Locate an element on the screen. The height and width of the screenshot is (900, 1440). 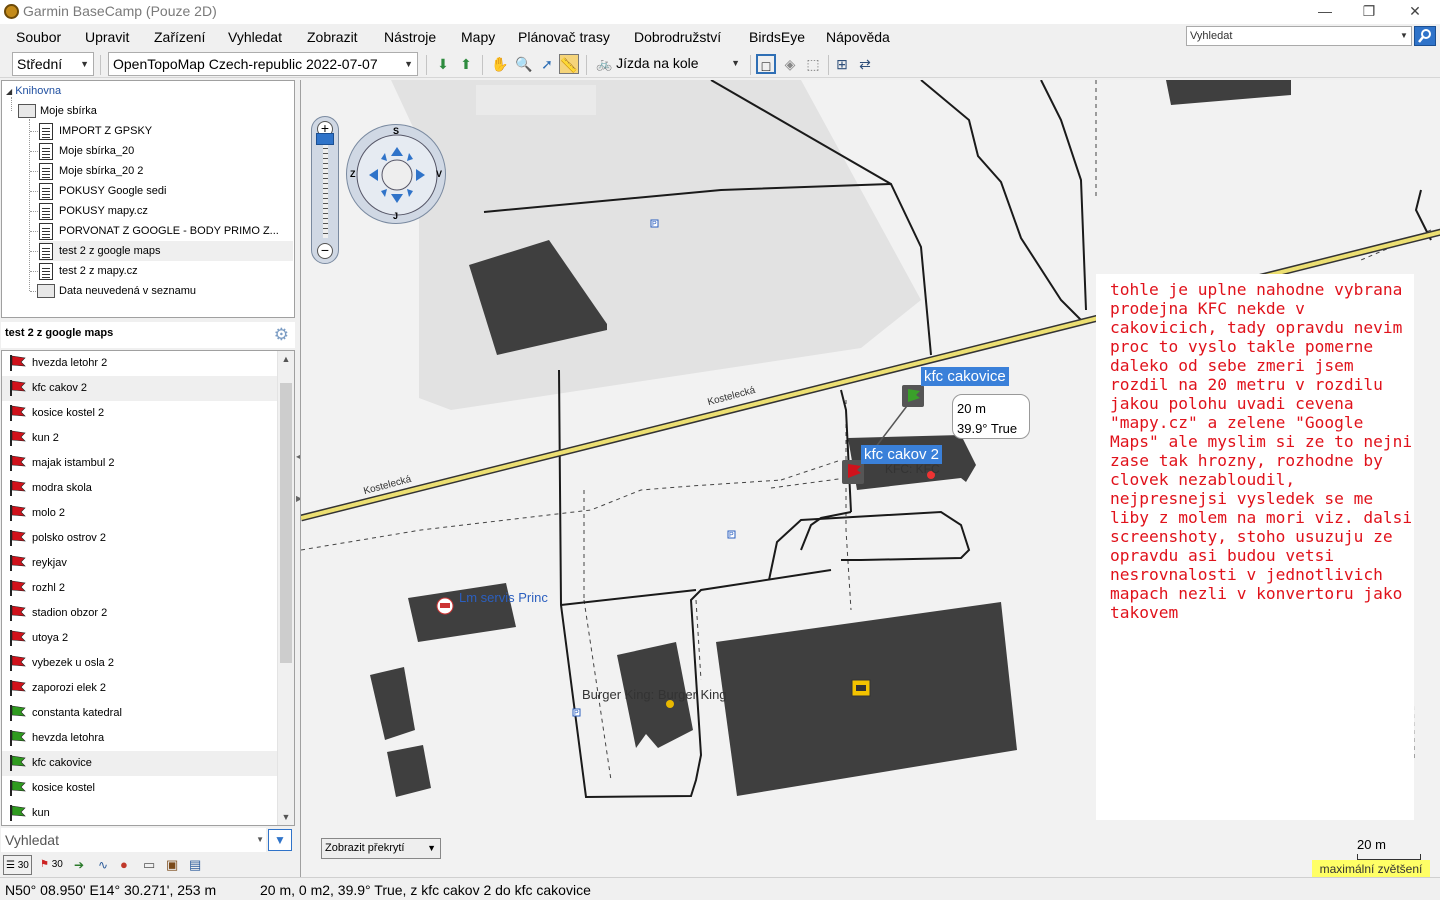
library-list-item: POKUSY mapy.cz is located at coordinates (93, 211).